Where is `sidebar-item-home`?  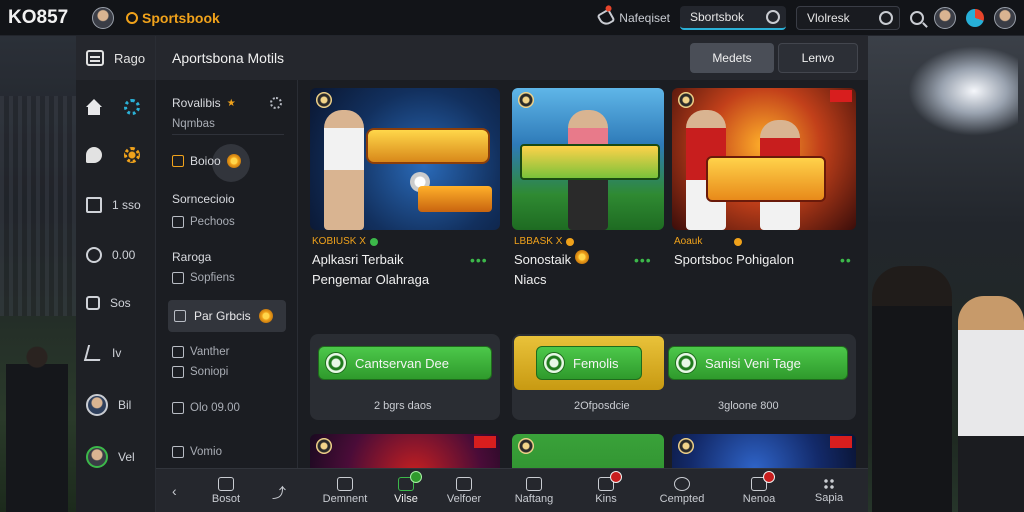
sidebar-item-home is located at coordinates (116, 107).